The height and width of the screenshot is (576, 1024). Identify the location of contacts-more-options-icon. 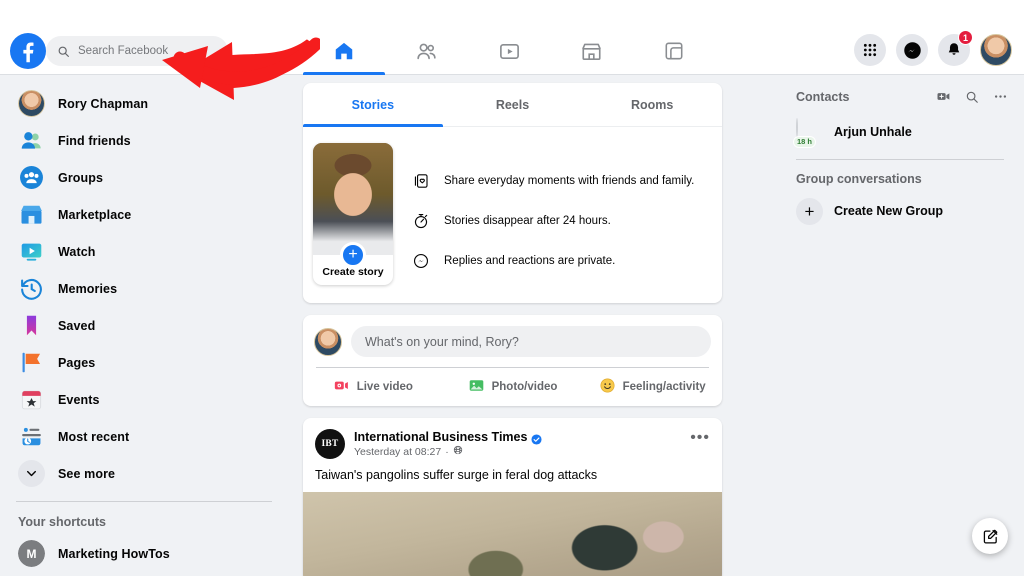
(1000, 96).